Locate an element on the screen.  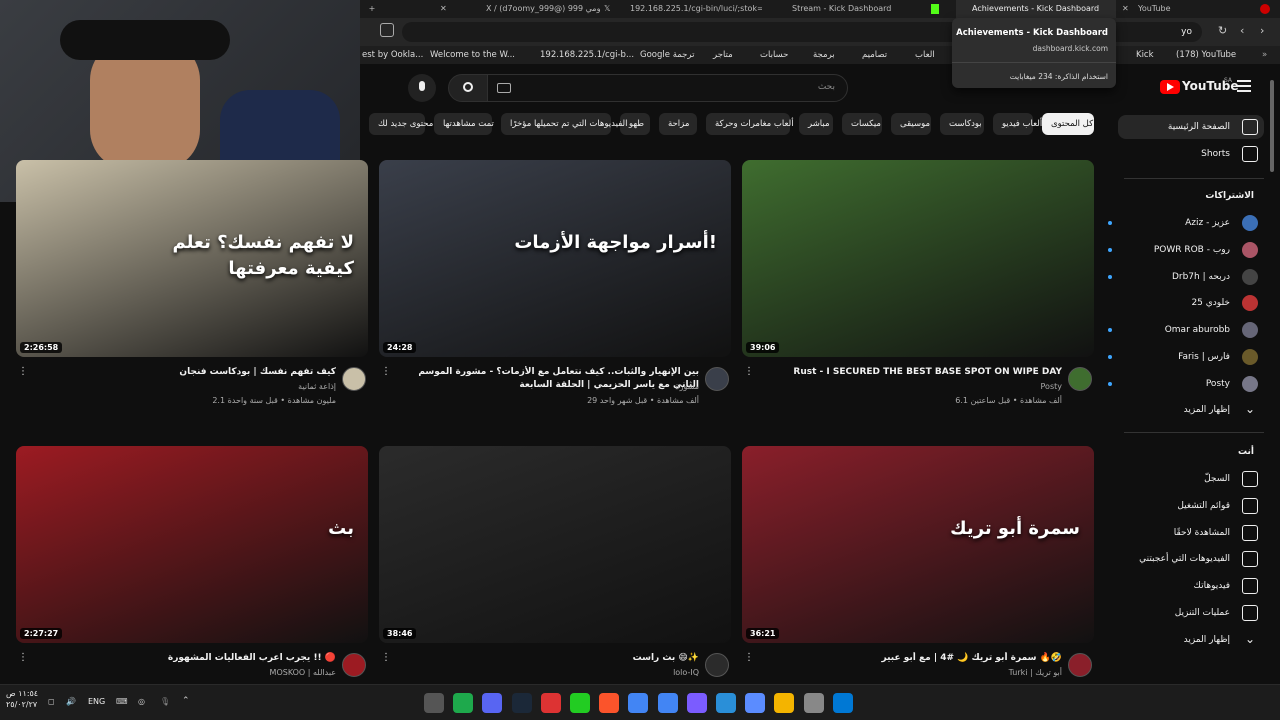
sidebar-sub-6: Posty is located at coordinates (1186, 384).